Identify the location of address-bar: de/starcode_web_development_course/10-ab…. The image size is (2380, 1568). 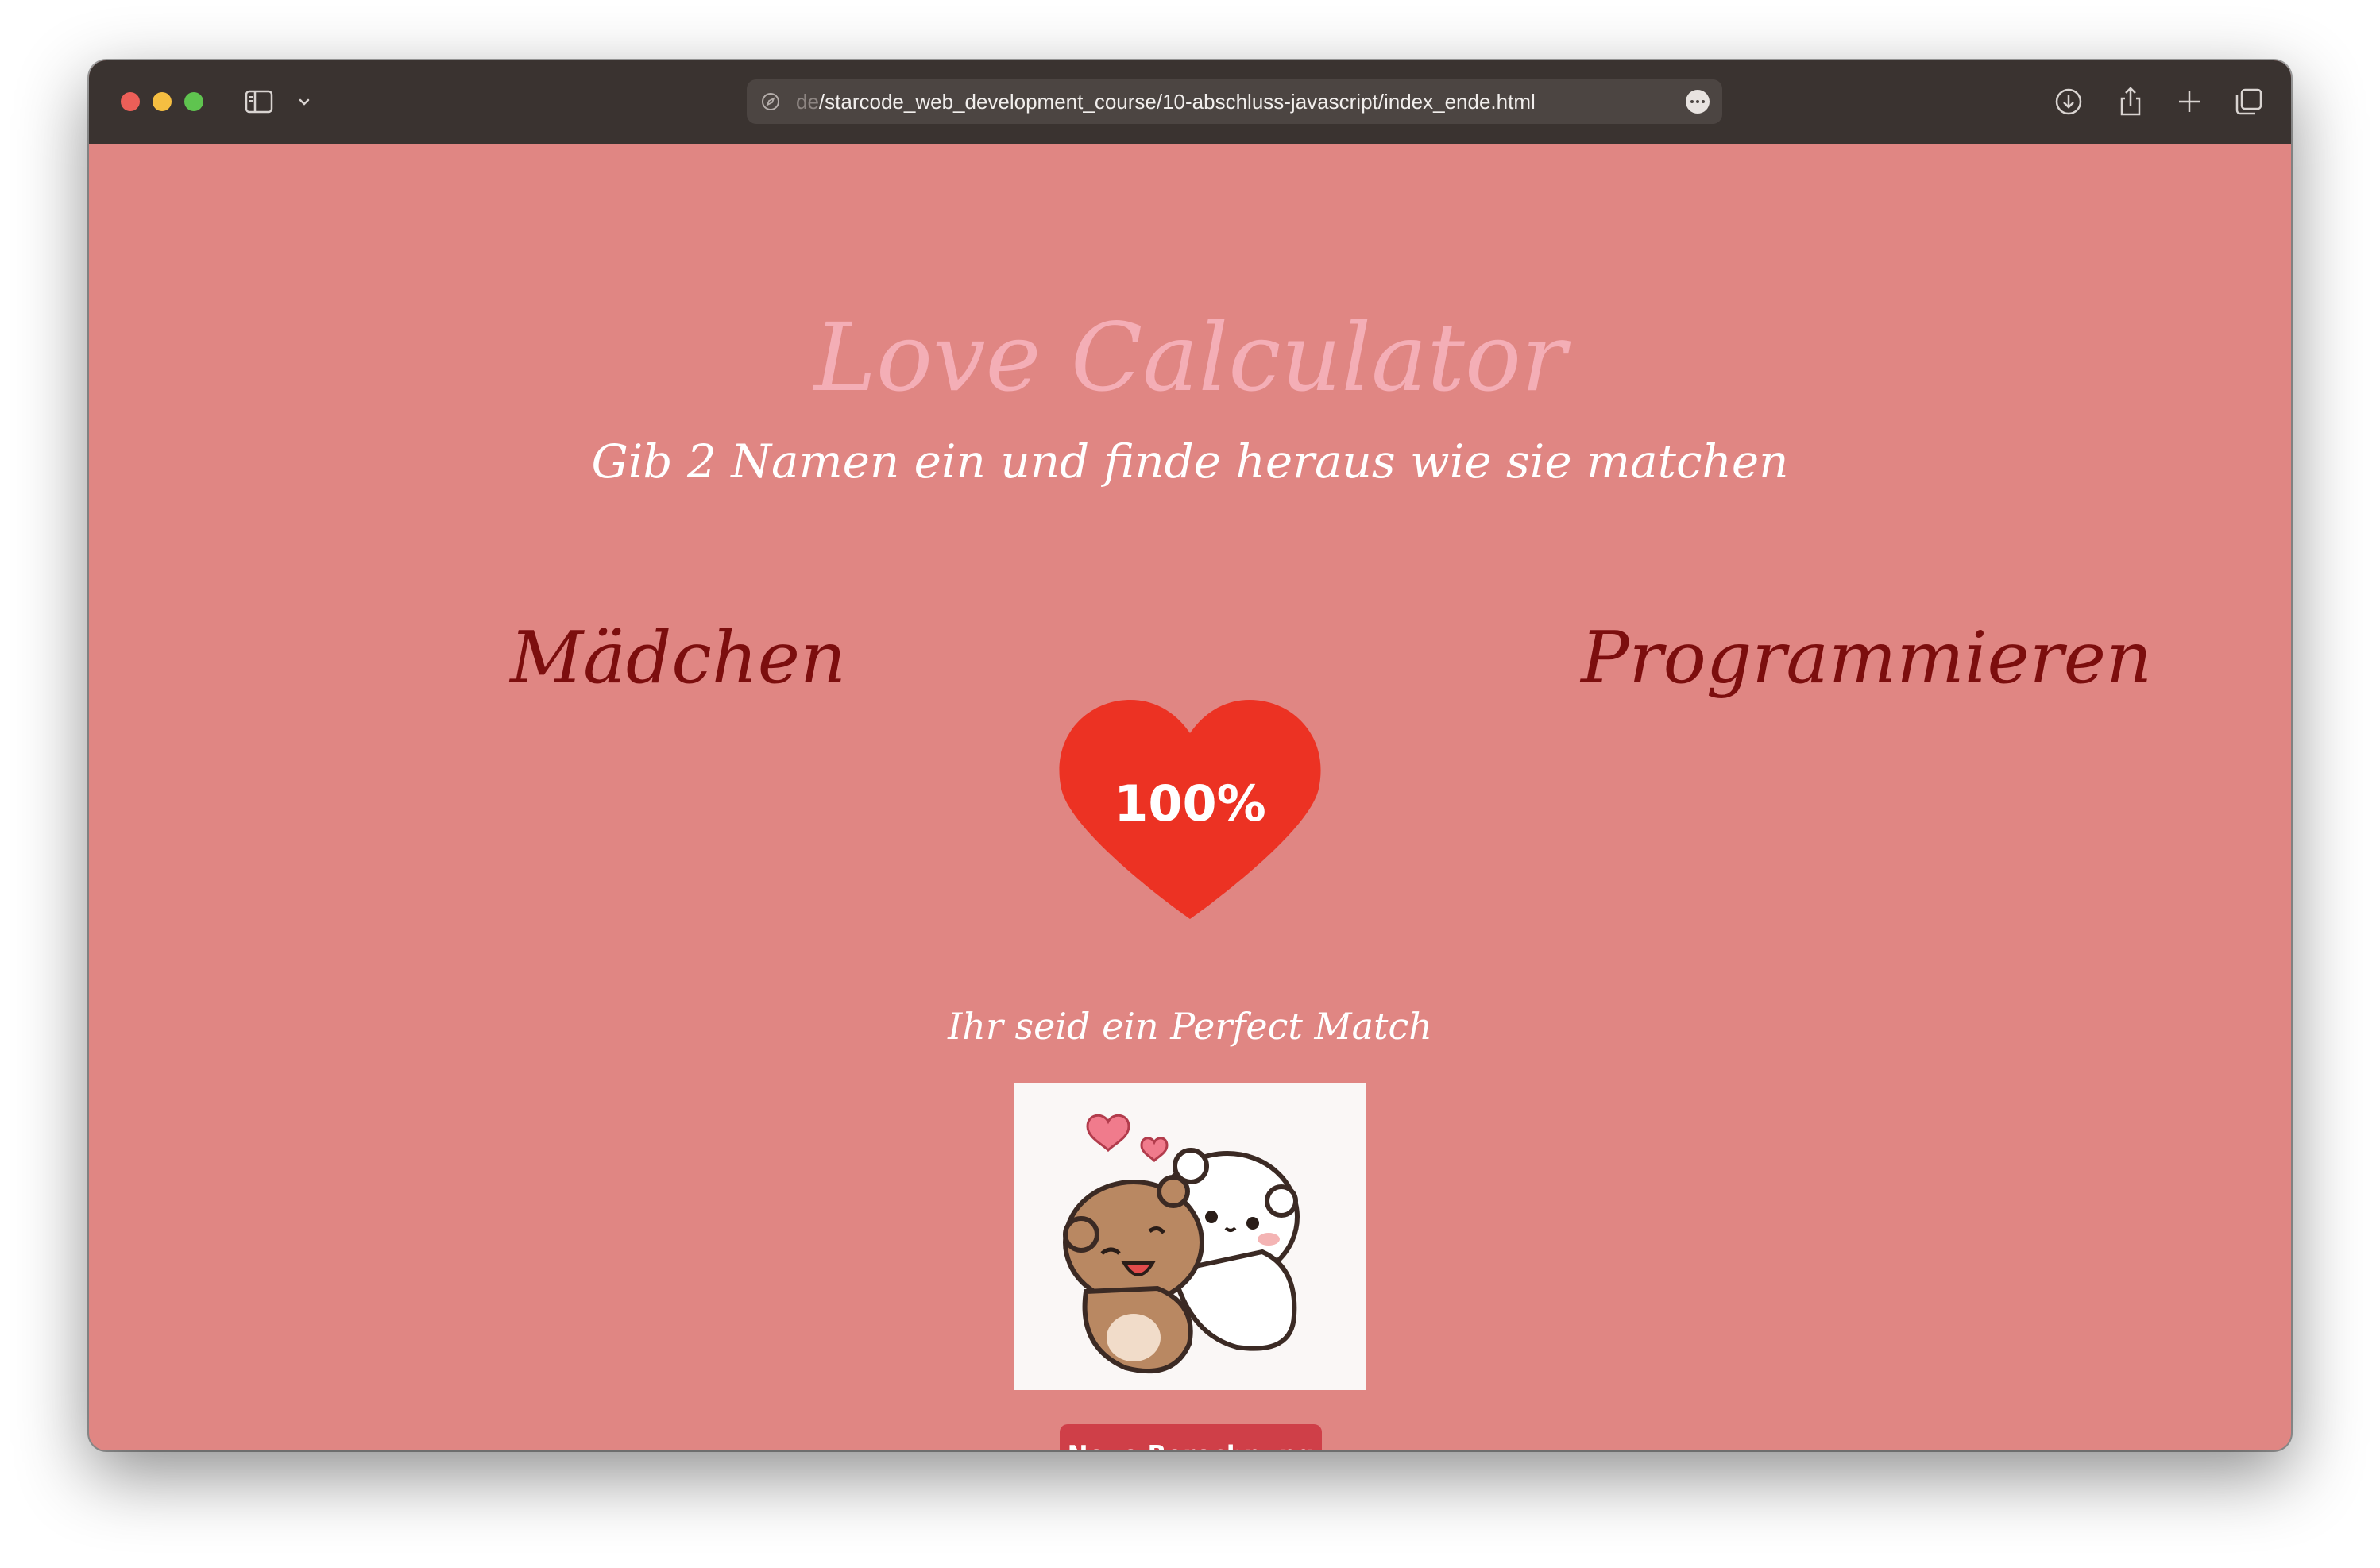
(1234, 101).